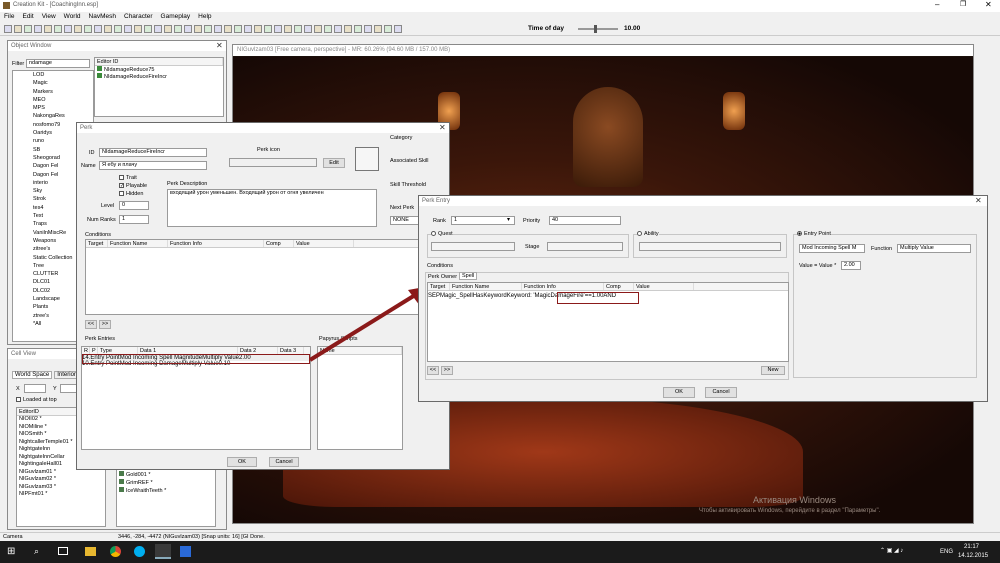  What do you see at coordinates (773, 370) in the screenshot?
I see `new-button: New` at bounding box center [773, 370].